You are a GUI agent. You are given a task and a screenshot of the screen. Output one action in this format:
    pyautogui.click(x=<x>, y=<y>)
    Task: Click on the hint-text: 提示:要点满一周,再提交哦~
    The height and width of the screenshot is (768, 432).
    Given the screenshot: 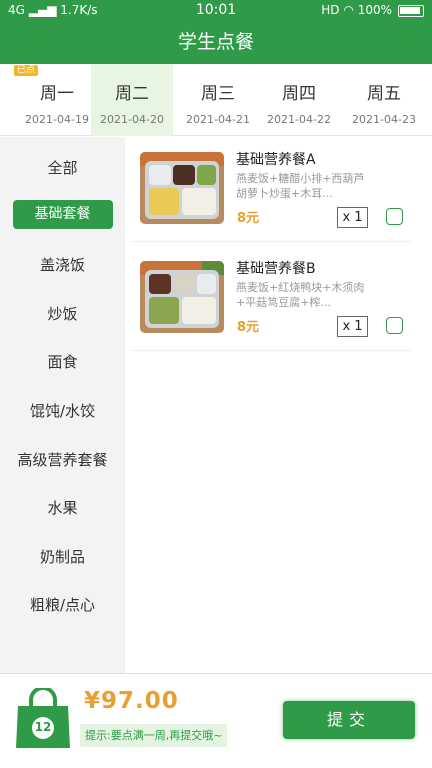 What is the action you would take?
    pyautogui.click(x=154, y=735)
    